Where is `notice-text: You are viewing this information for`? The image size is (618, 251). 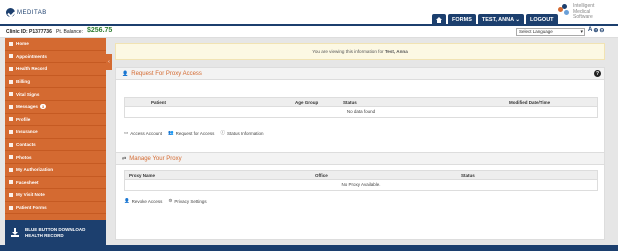
notice-text: You are viewing this information for is located at coordinates (348, 51).